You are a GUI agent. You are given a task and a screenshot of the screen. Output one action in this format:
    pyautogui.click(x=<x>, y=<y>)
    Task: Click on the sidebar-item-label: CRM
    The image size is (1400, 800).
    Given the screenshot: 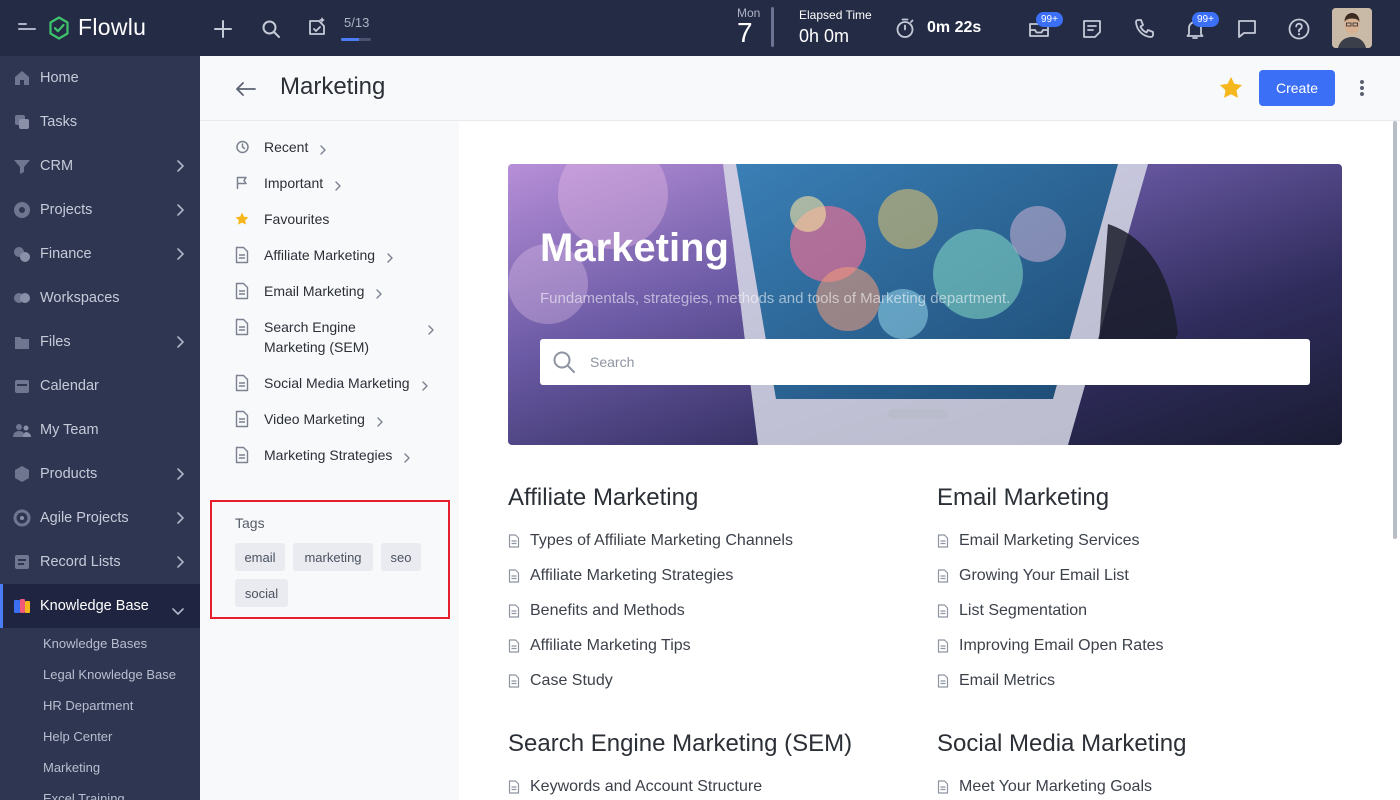 What is the action you would take?
    pyautogui.click(x=57, y=166)
    